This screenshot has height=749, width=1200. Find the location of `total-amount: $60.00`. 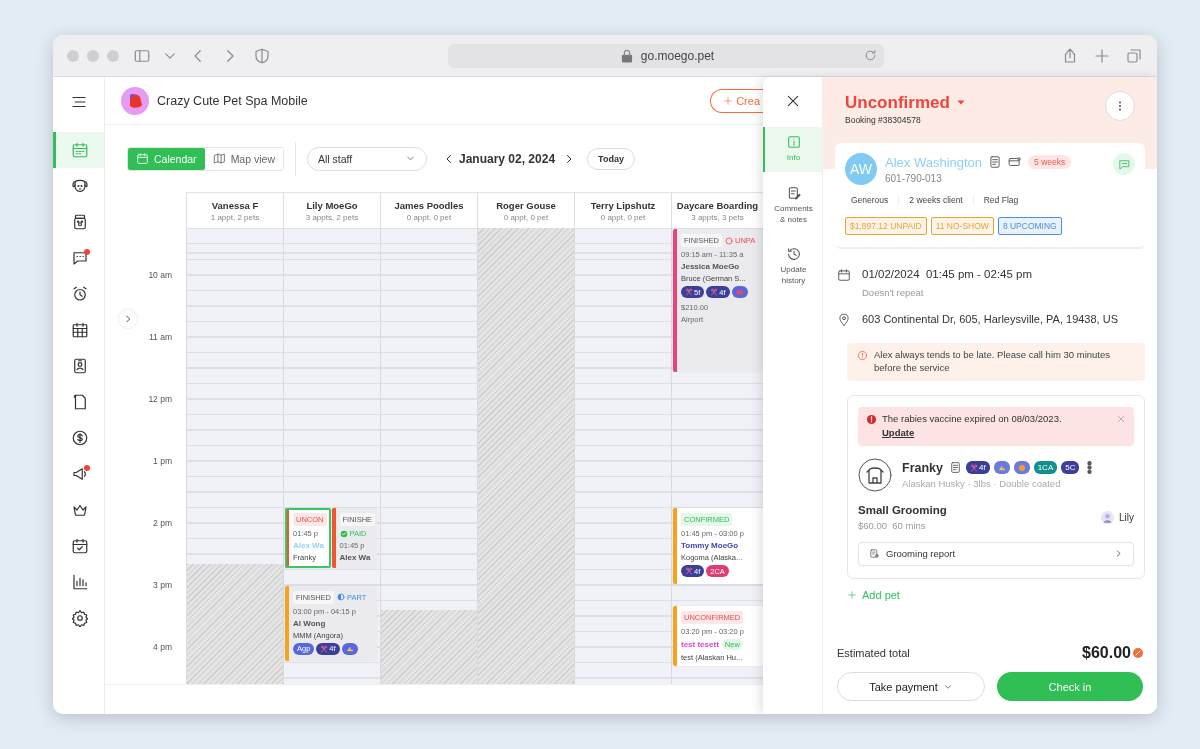

total-amount: $60.00 is located at coordinates (1106, 653).